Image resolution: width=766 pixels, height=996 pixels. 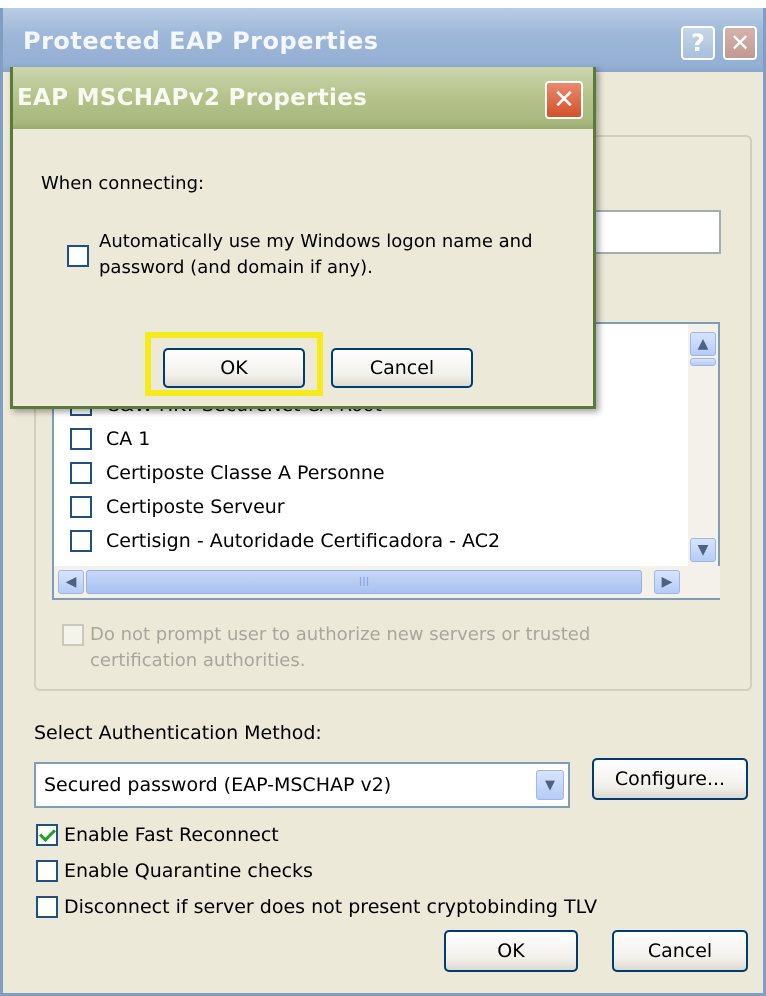 What do you see at coordinates (192, 98) in the screenshot?
I see `overlay-title: EAP MSCHAPv2 Properties` at bounding box center [192, 98].